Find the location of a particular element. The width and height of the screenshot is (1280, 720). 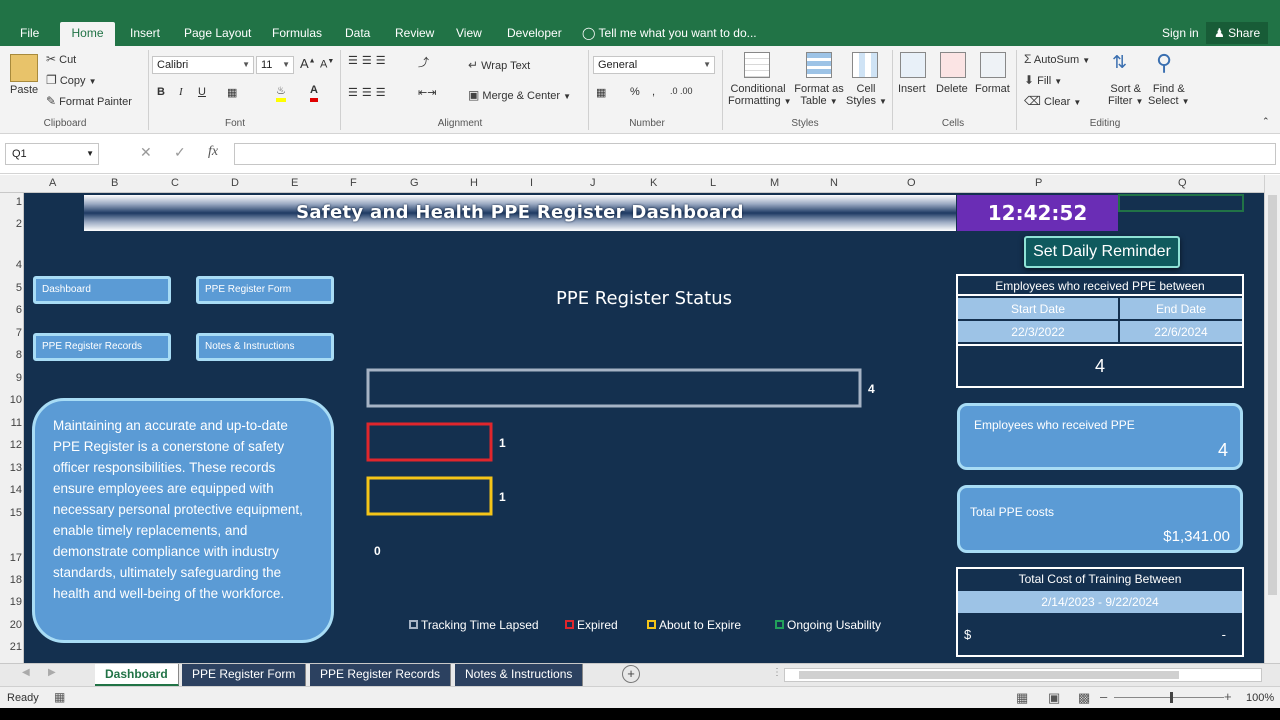

row-header: 20 is located at coordinates (11, 625).